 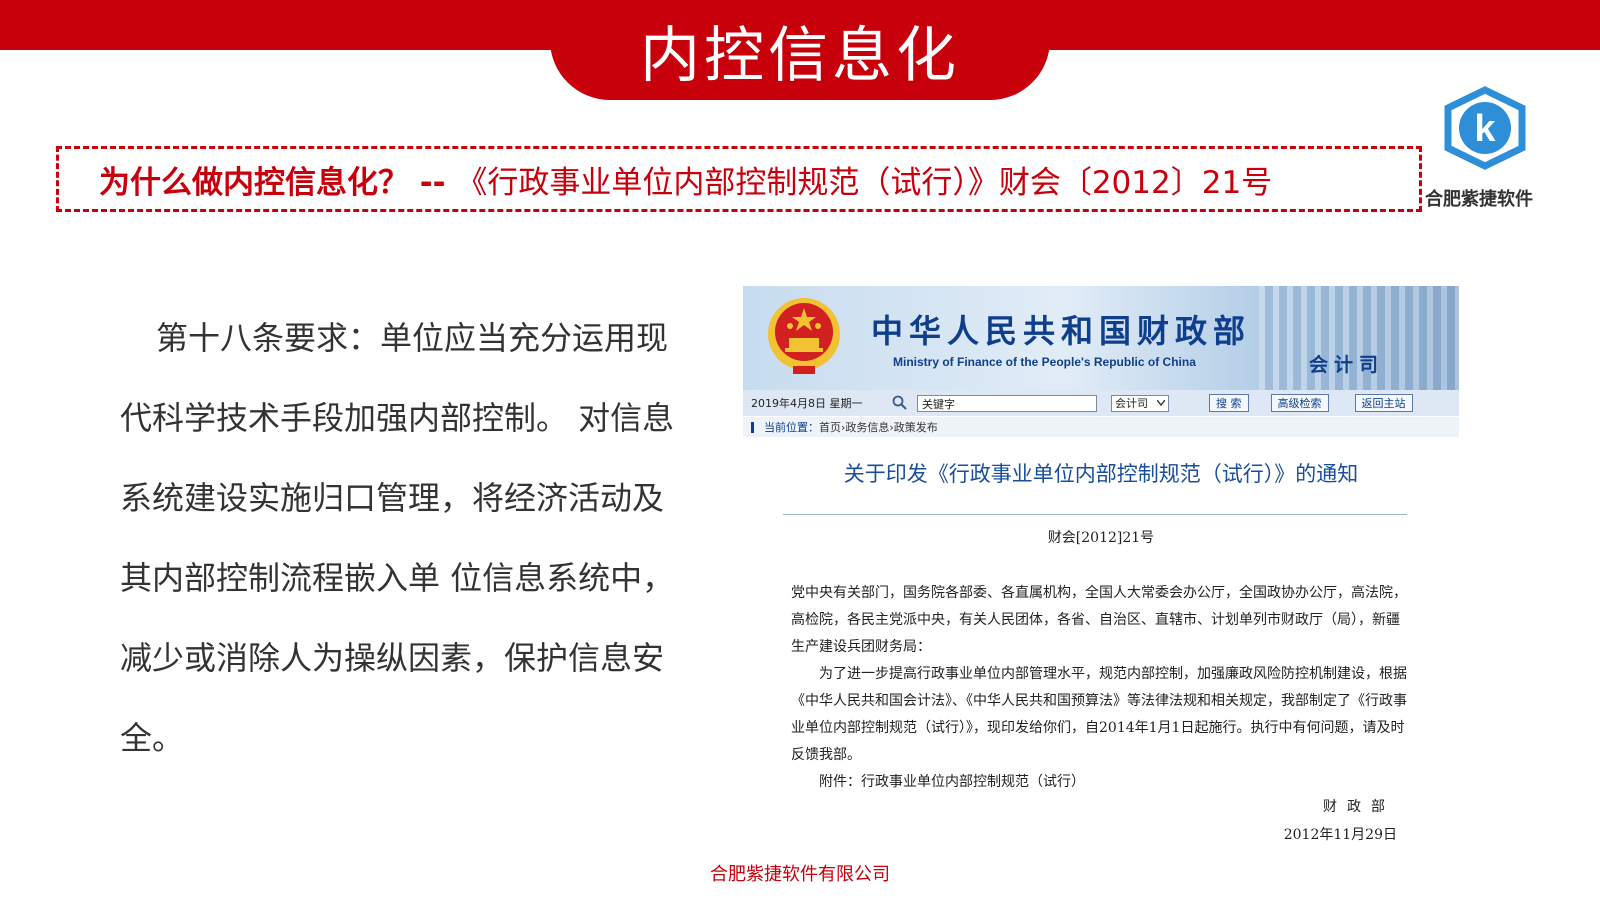 I want to click on keyword-search-input: 关键字, so click(x=1007, y=403).